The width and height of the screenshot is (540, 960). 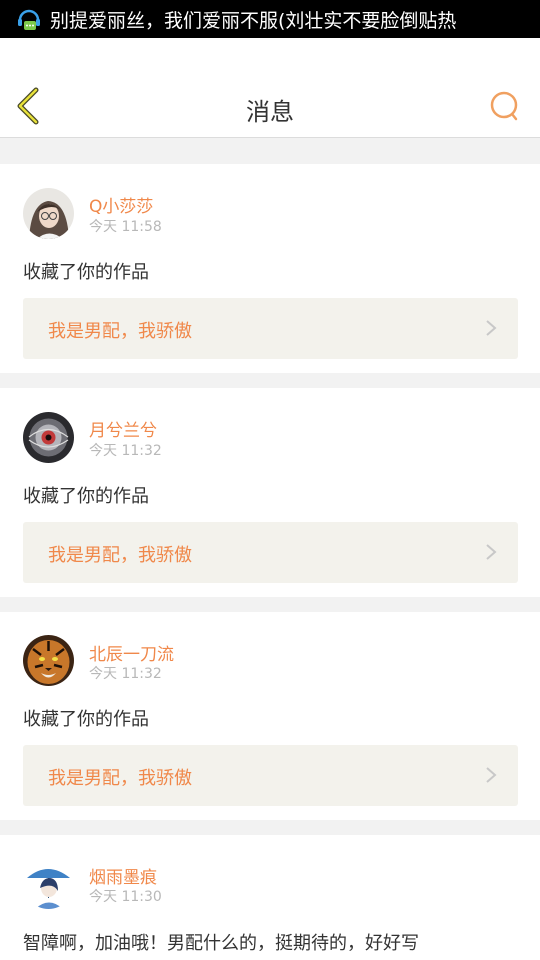 What do you see at coordinates (123, 875) in the screenshot?
I see `sender-name: 烟雨墨痕` at bounding box center [123, 875].